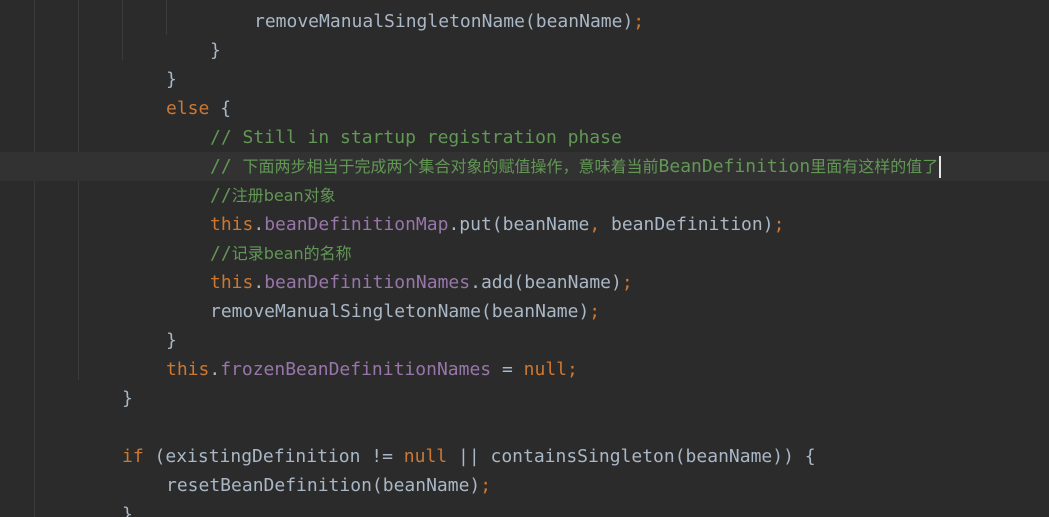  I want to click on code-token: if, so click(133, 456).